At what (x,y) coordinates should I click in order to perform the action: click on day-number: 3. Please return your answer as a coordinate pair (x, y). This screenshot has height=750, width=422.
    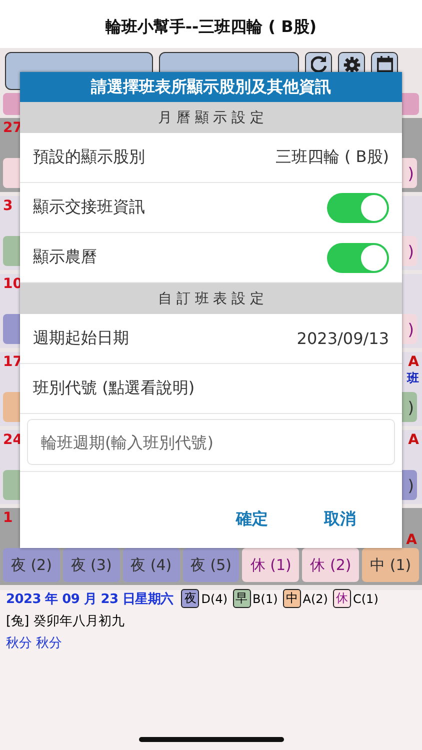
    Looking at the image, I should click on (8, 206).